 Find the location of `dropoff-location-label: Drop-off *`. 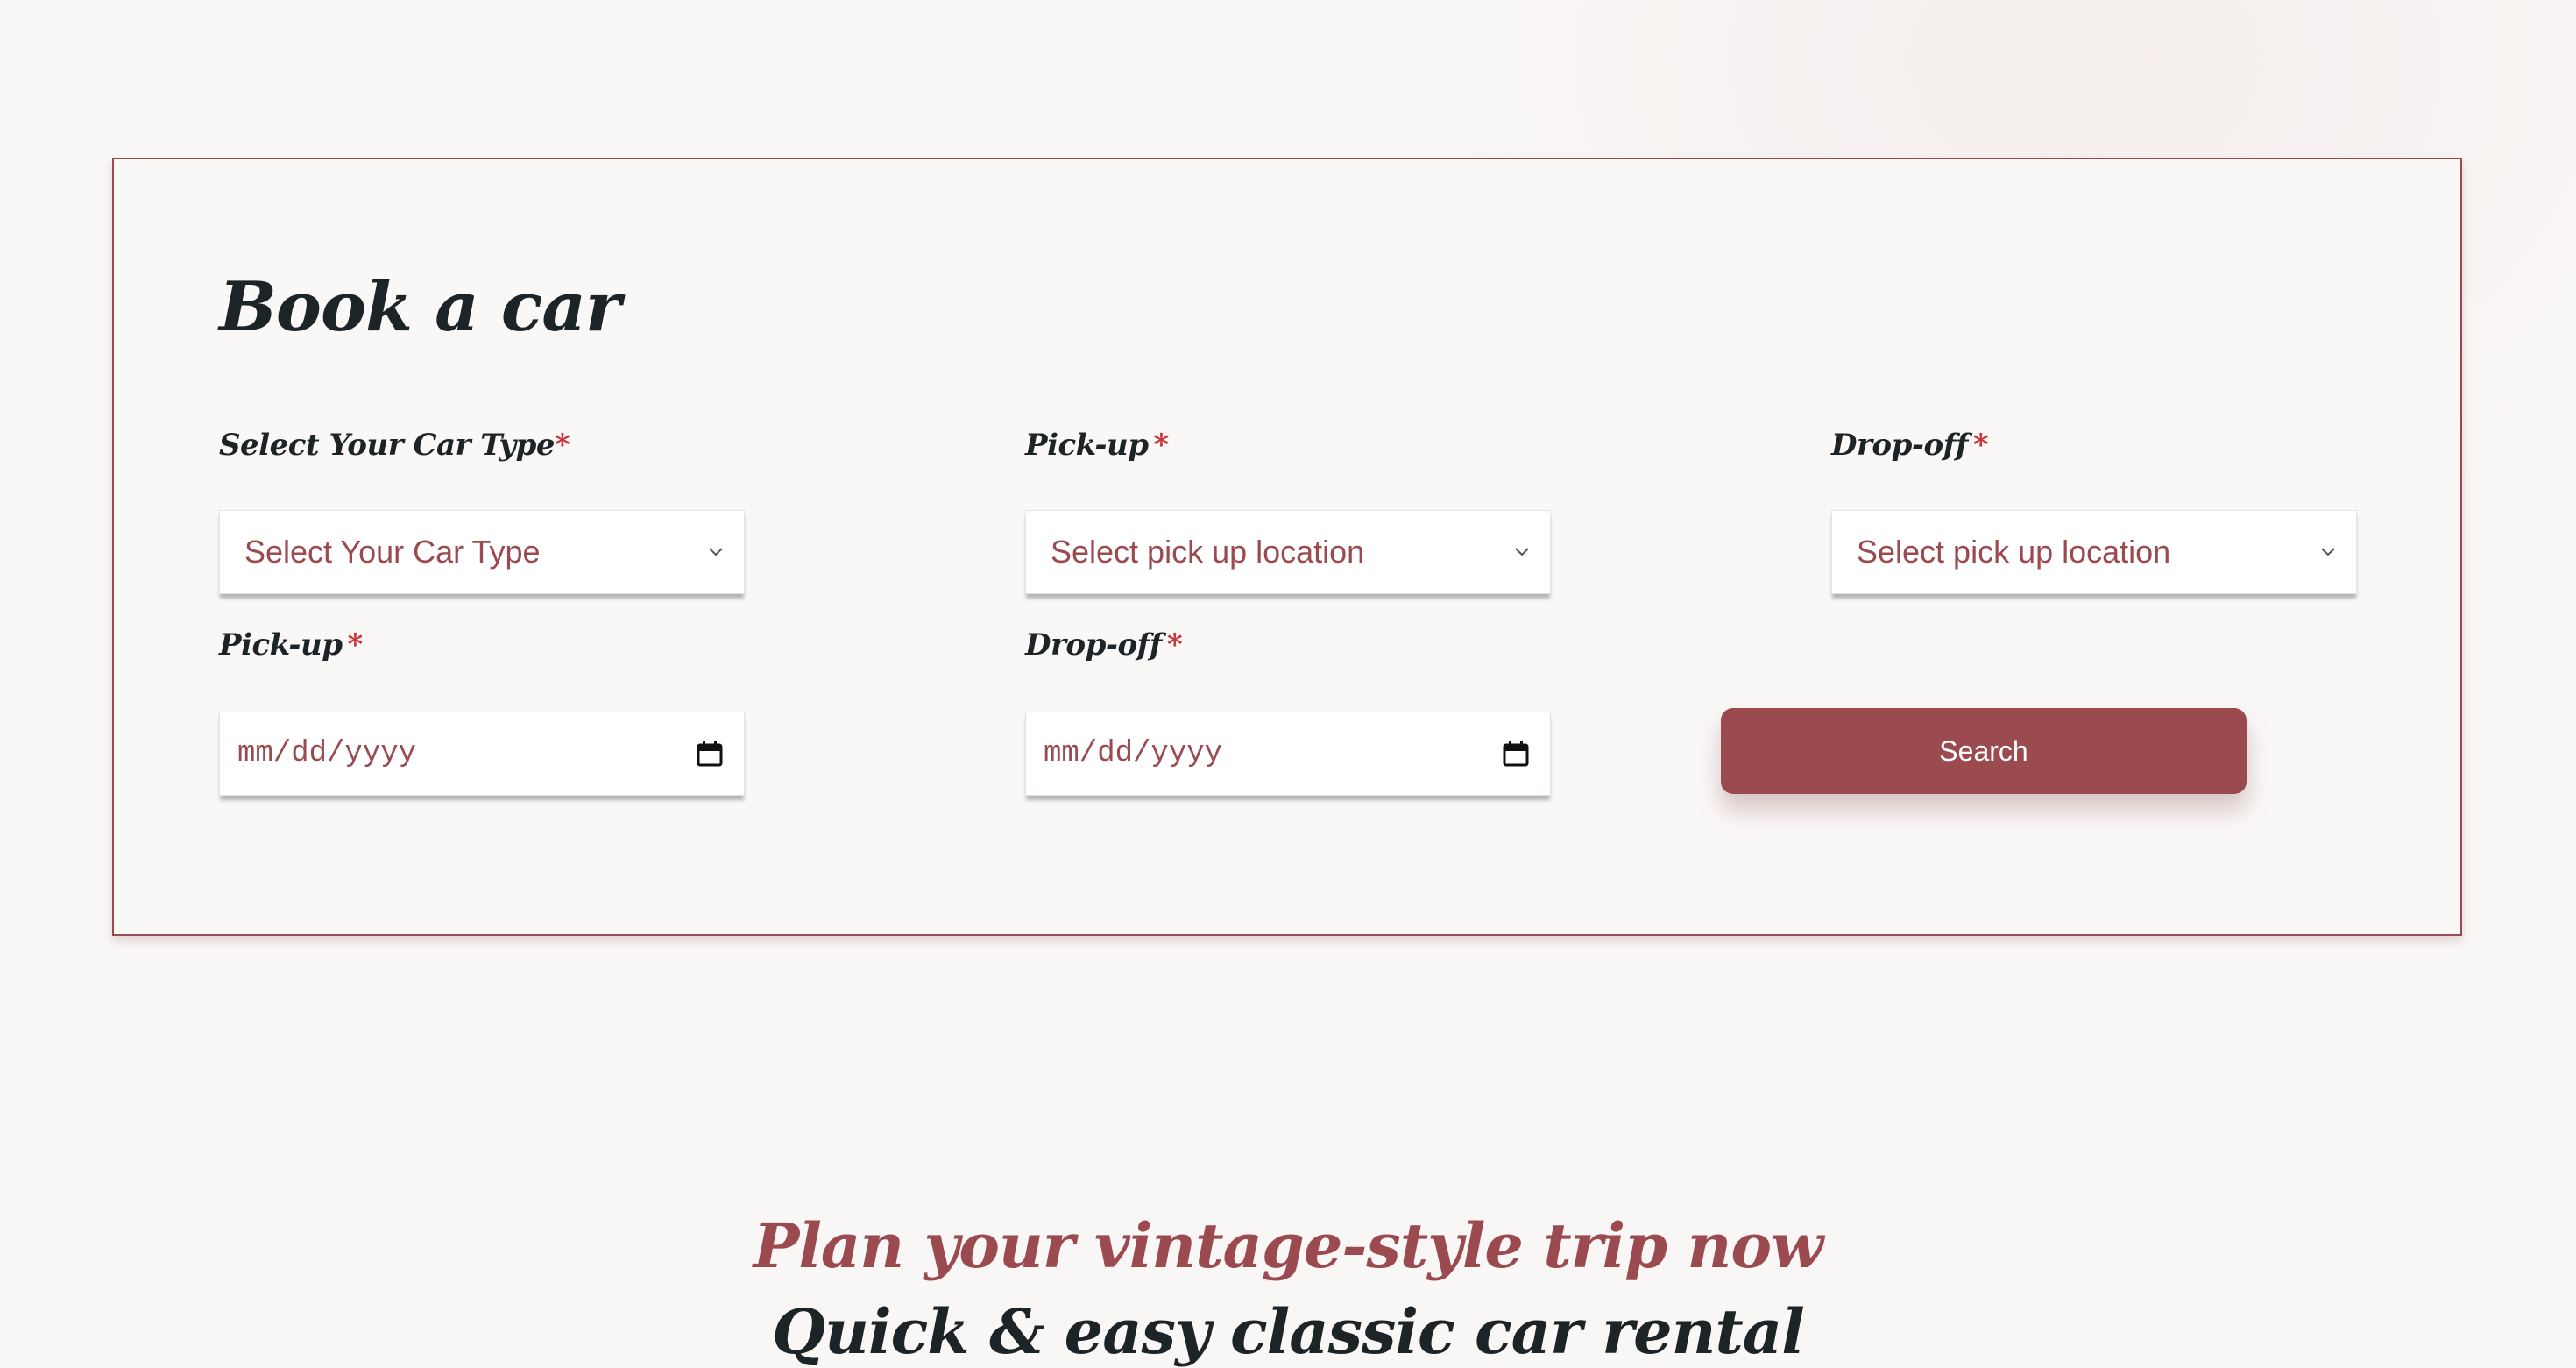

dropoff-location-label: Drop-off * is located at coordinates (1910, 445).